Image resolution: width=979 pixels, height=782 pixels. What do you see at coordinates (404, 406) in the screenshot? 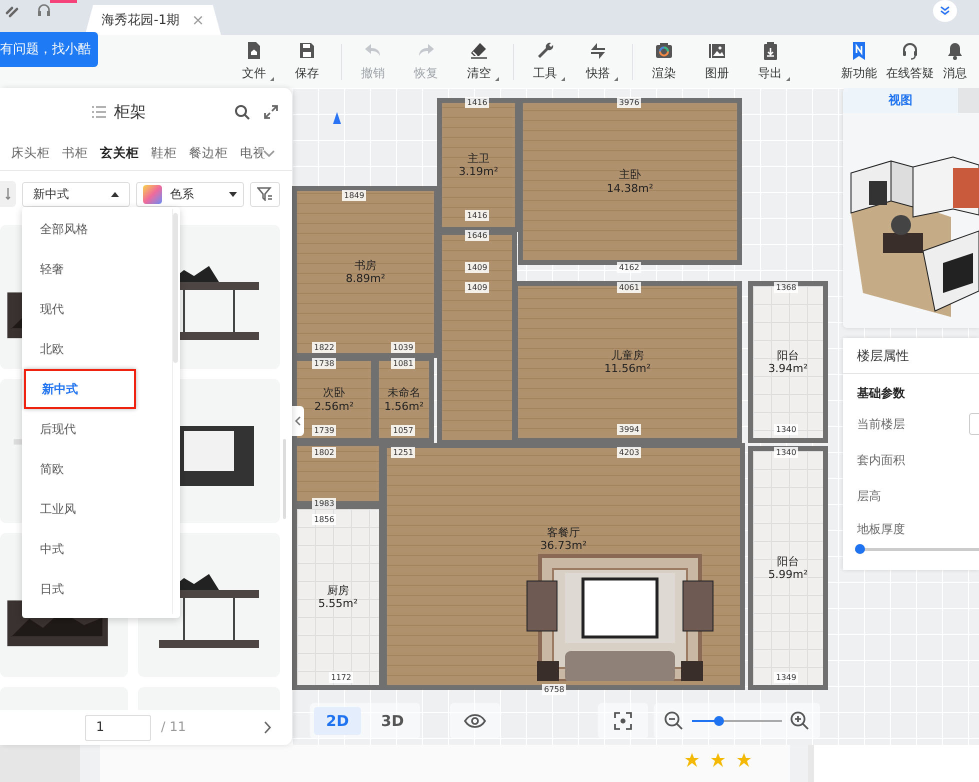
I see `room-area: 1.56m²` at bounding box center [404, 406].